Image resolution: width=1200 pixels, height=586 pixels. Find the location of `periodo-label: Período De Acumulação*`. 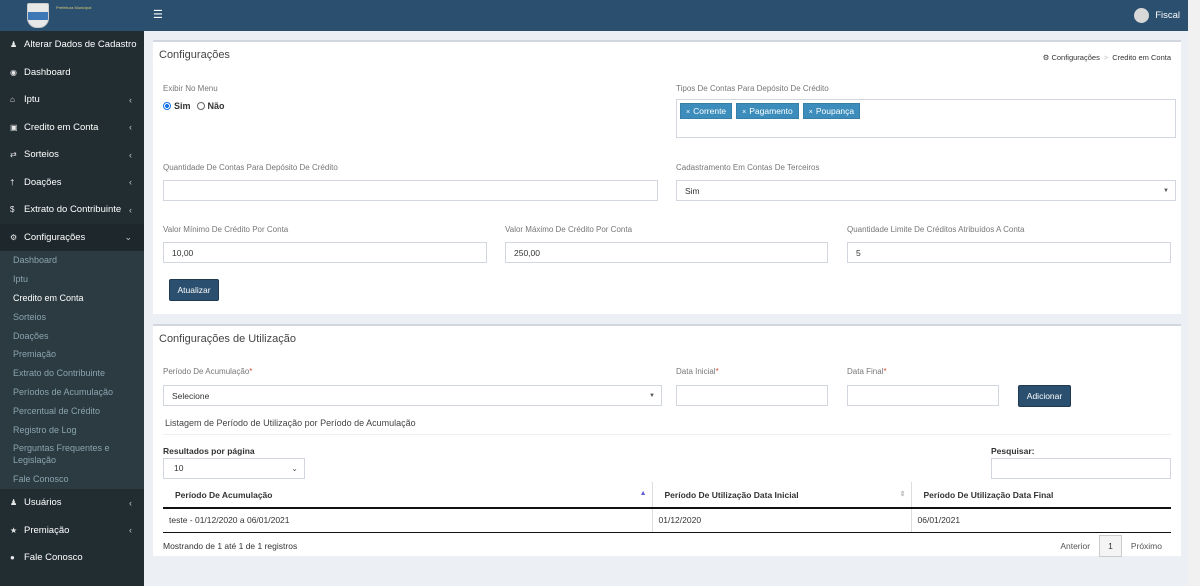

periodo-label: Período De Acumulação* is located at coordinates (208, 371).